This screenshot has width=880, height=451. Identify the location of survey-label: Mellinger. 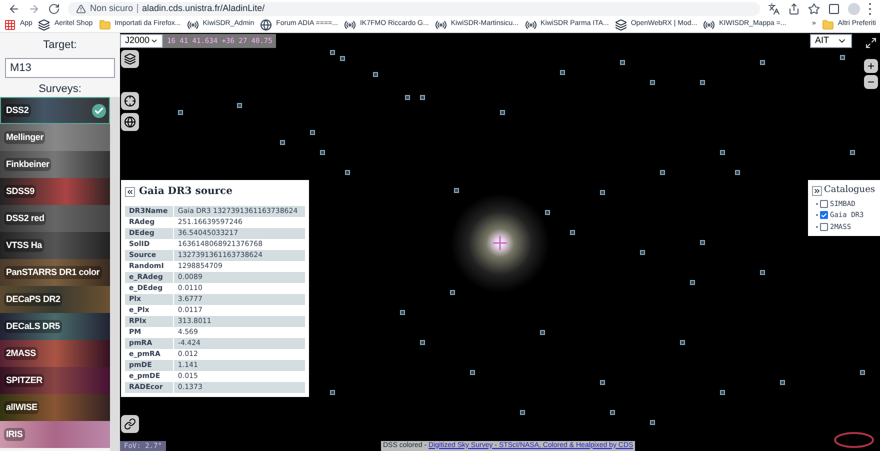
(25, 137).